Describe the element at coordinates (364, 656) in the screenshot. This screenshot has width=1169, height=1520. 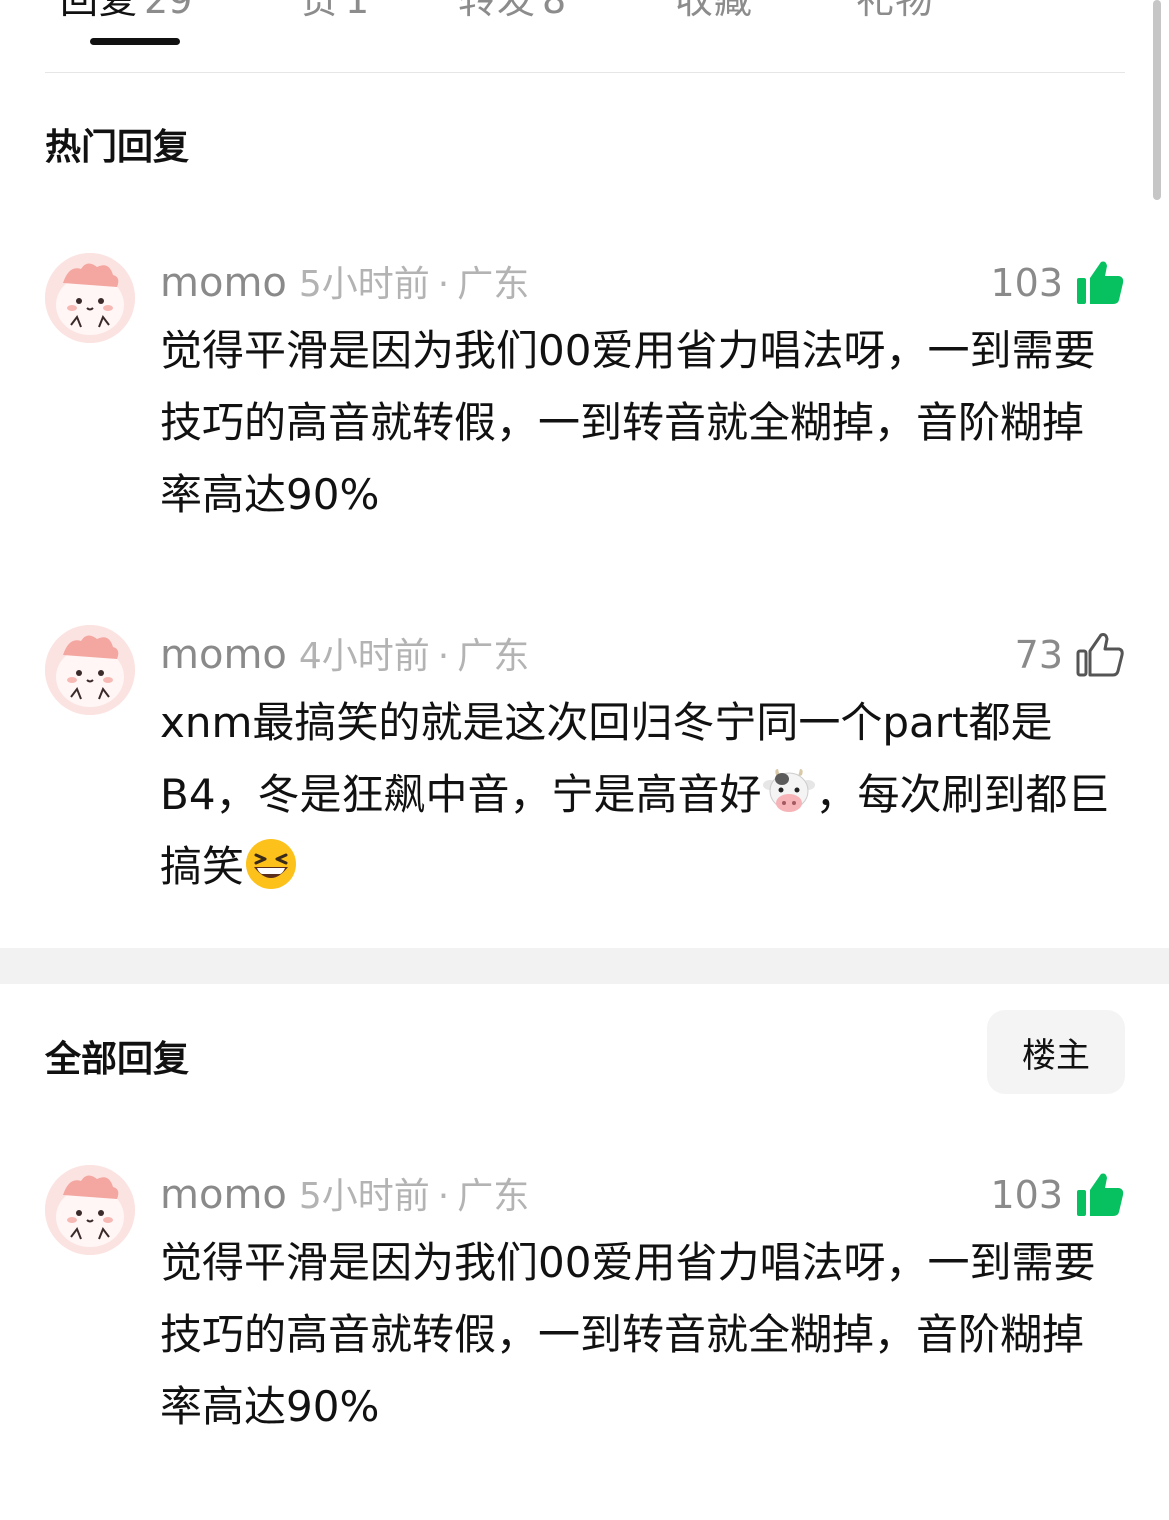
I see `comment-time: 4小时前` at that location.